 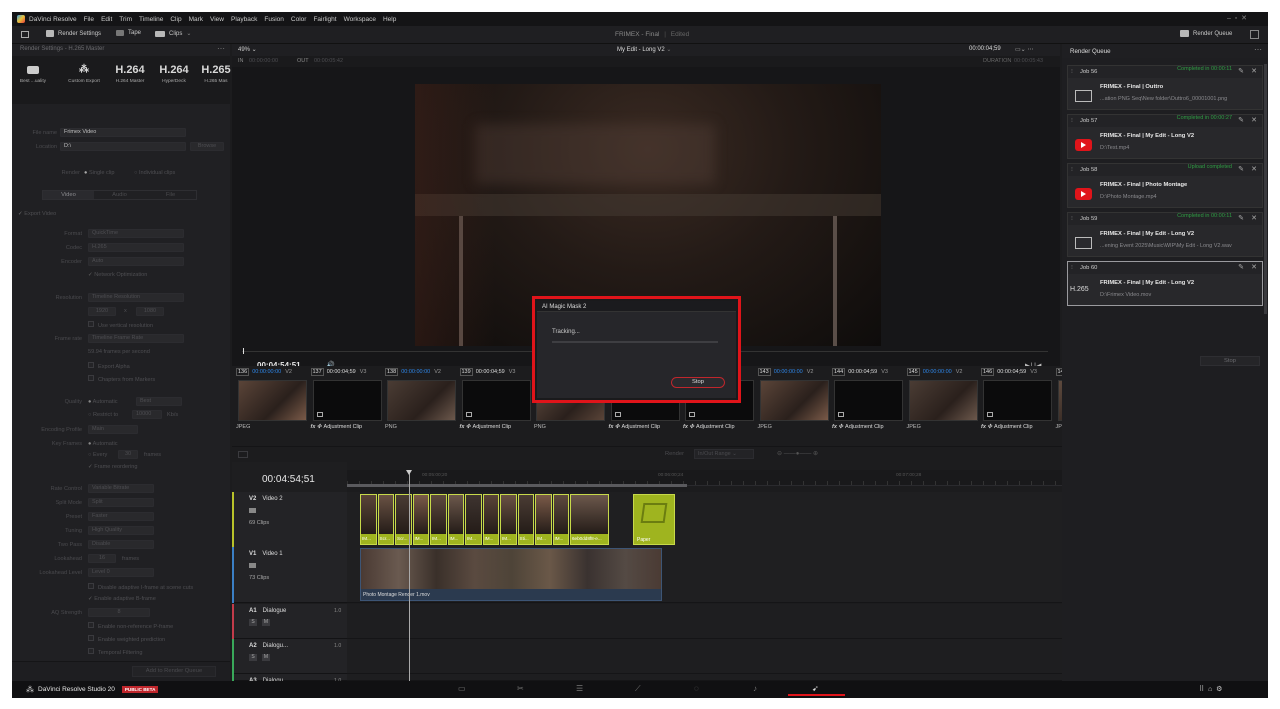 I want to click on menu-workspace: Workspace, so click(x=360, y=19).